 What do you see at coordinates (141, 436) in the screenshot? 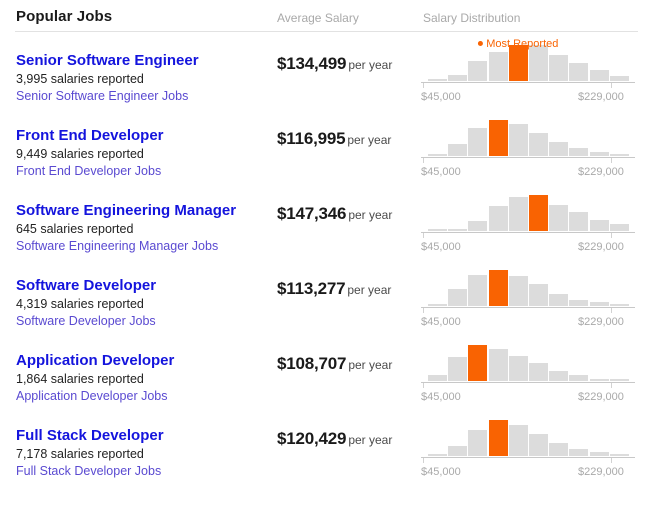
I see `job-title-link: Full Stack Developer` at bounding box center [141, 436].